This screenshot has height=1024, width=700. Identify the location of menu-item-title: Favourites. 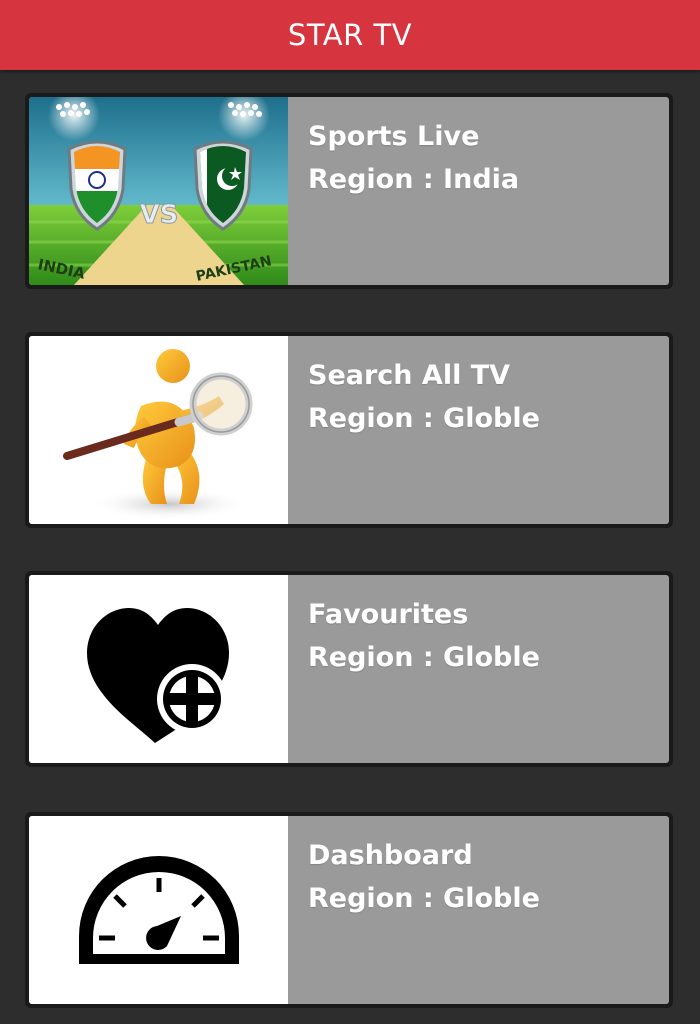
(388, 614).